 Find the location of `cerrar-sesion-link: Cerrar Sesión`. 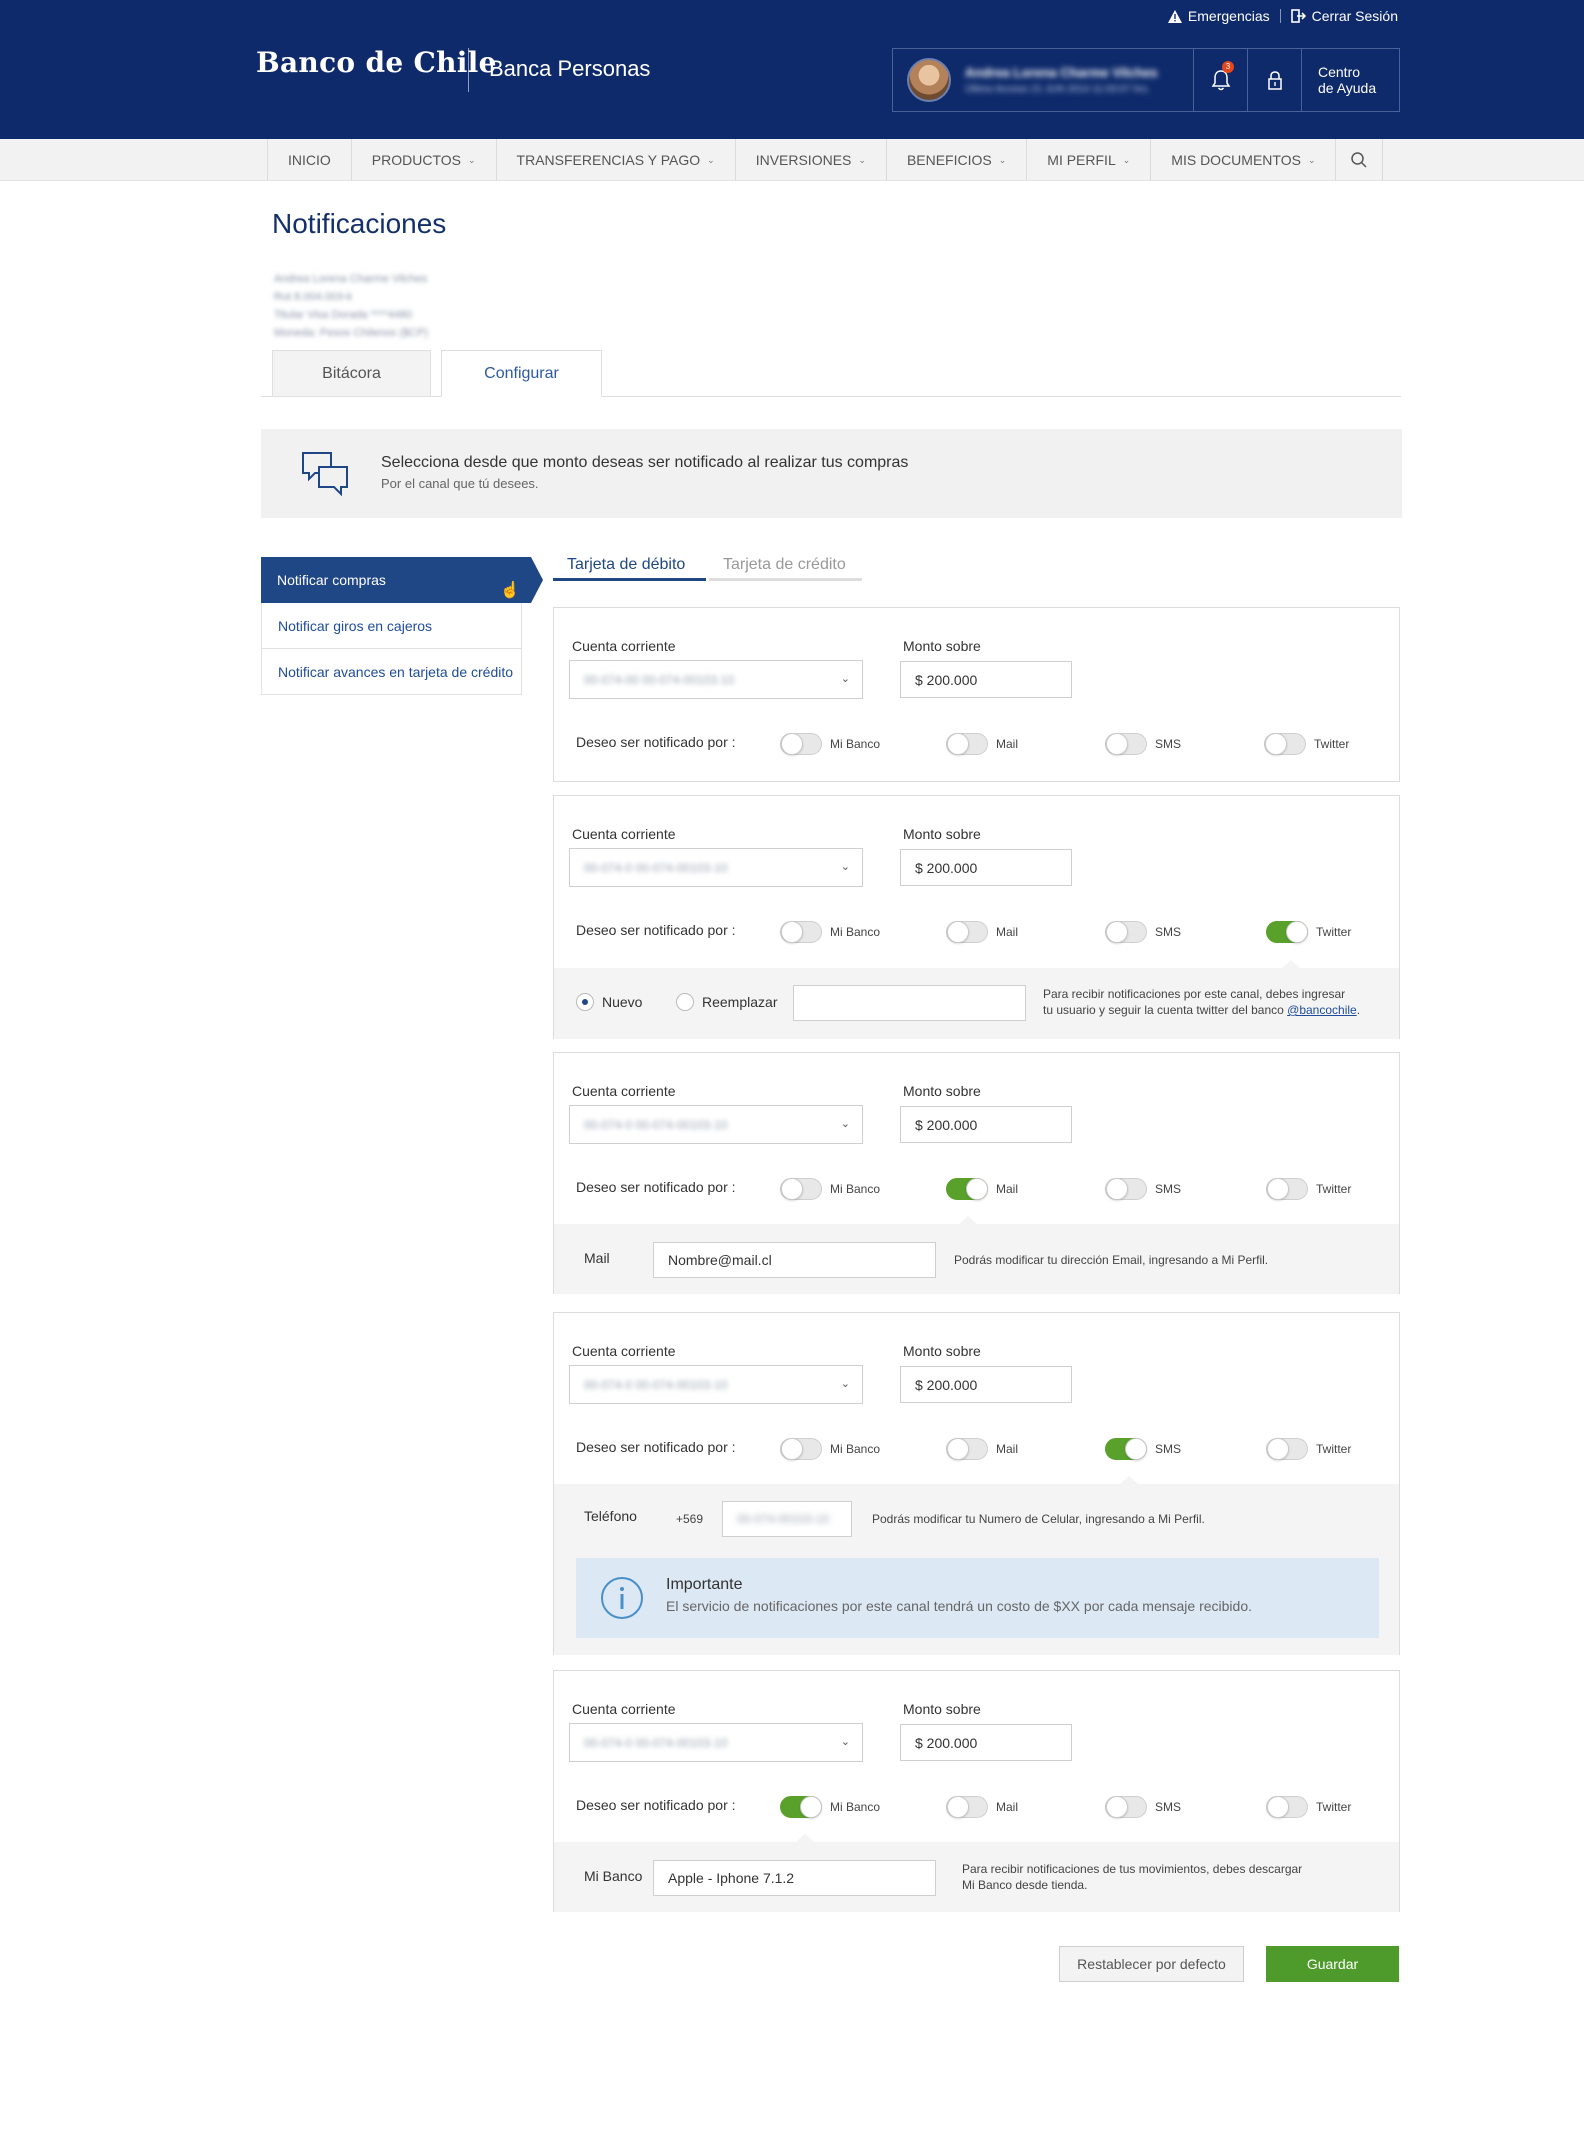

cerrar-sesion-link: Cerrar Sesión is located at coordinates (1344, 16).